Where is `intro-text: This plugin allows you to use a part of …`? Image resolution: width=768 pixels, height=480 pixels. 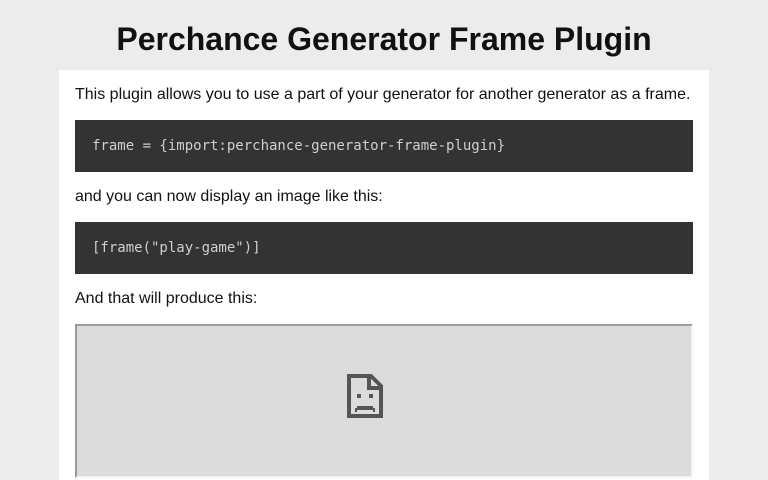 intro-text: This plugin allows you to use a part of … is located at coordinates (383, 94).